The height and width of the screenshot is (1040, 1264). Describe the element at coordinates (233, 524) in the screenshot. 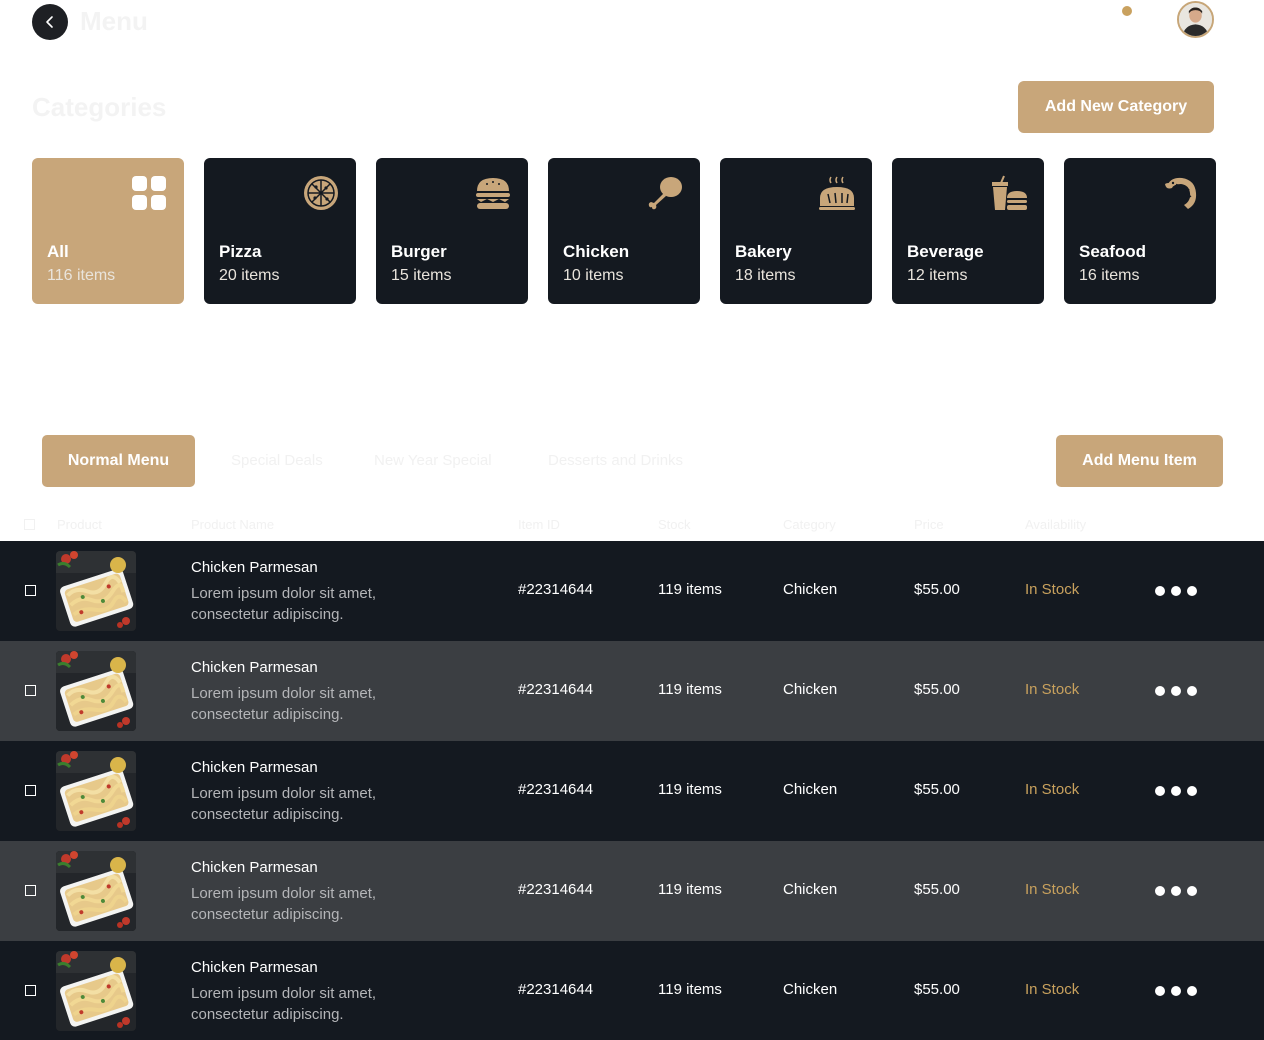

I see `column-header-product-name: Product Name` at that location.